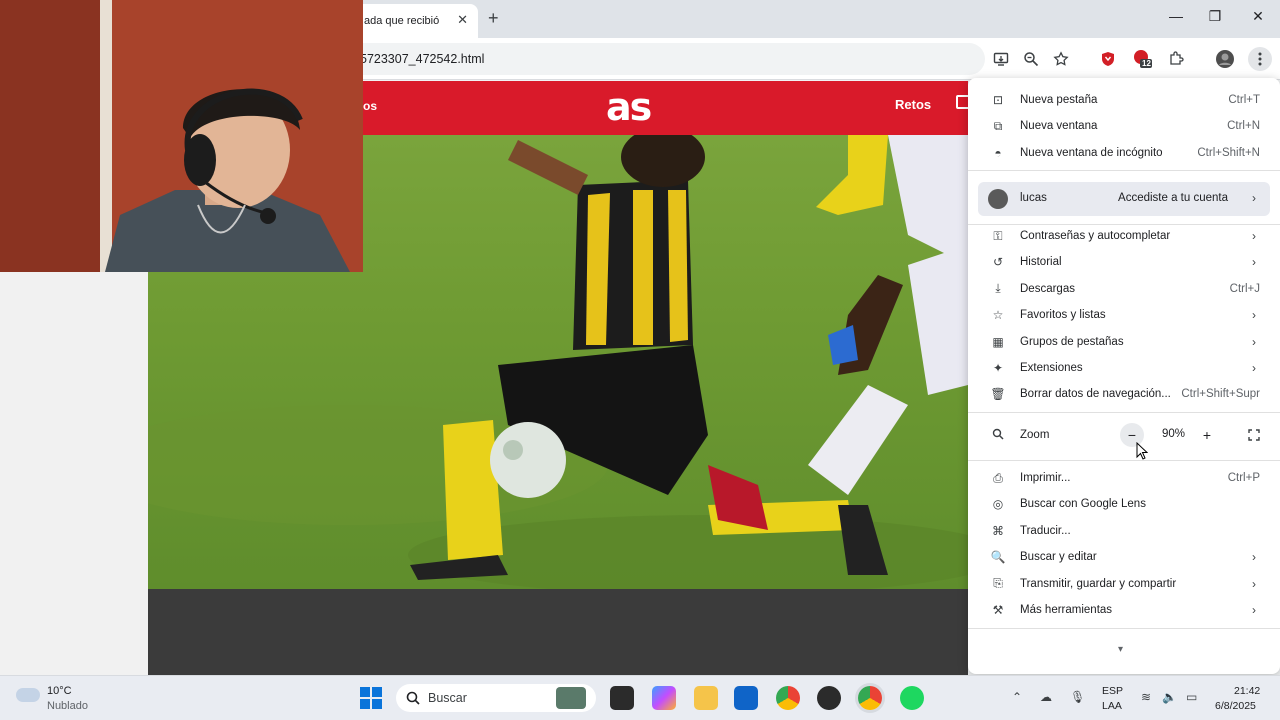 This screenshot has width=1280, height=720. Describe the element at coordinates (1124, 504) in the screenshot. I see `menu-item: ◎ Buscar con Google Lens` at that location.